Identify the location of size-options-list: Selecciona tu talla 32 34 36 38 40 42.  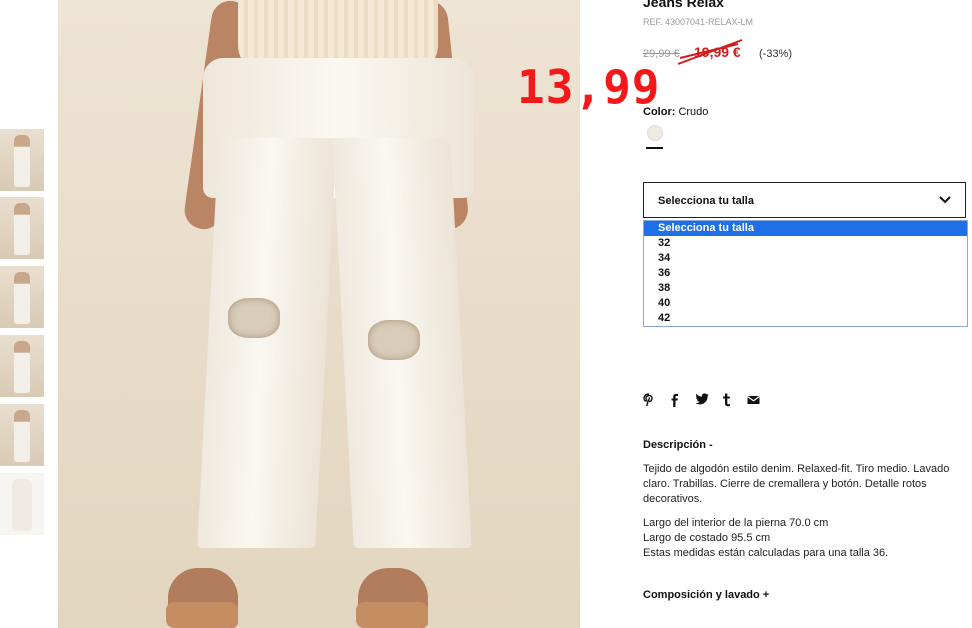
(805, 273).